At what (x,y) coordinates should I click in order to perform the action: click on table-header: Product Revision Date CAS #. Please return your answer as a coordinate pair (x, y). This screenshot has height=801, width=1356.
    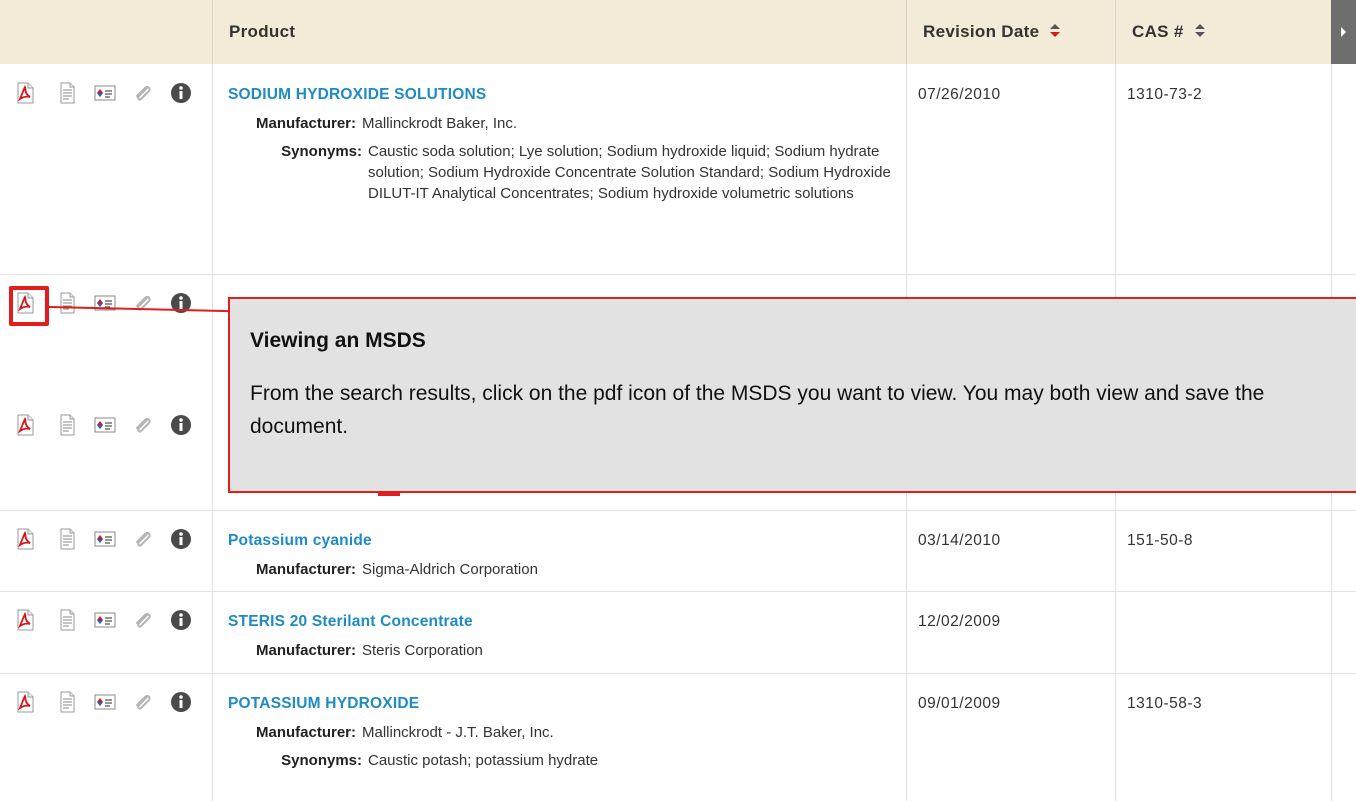
    Looking at the image, I should click on (678, 32).